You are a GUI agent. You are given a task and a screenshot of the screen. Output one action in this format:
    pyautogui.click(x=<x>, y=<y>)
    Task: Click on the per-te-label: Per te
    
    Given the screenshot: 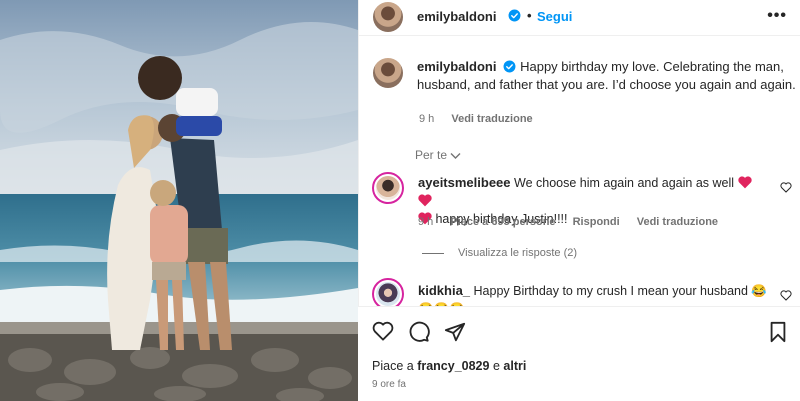 What is the action you would take?
    pyautogui.click(x=431, y=155)
    